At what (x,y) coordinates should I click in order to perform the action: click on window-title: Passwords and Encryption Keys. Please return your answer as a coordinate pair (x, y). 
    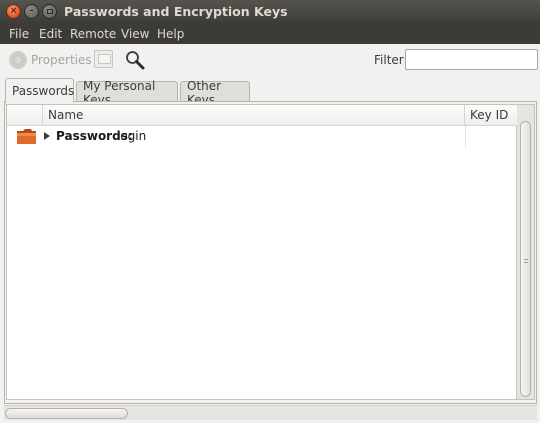
    Looking at the image, I should click on (176, 11).